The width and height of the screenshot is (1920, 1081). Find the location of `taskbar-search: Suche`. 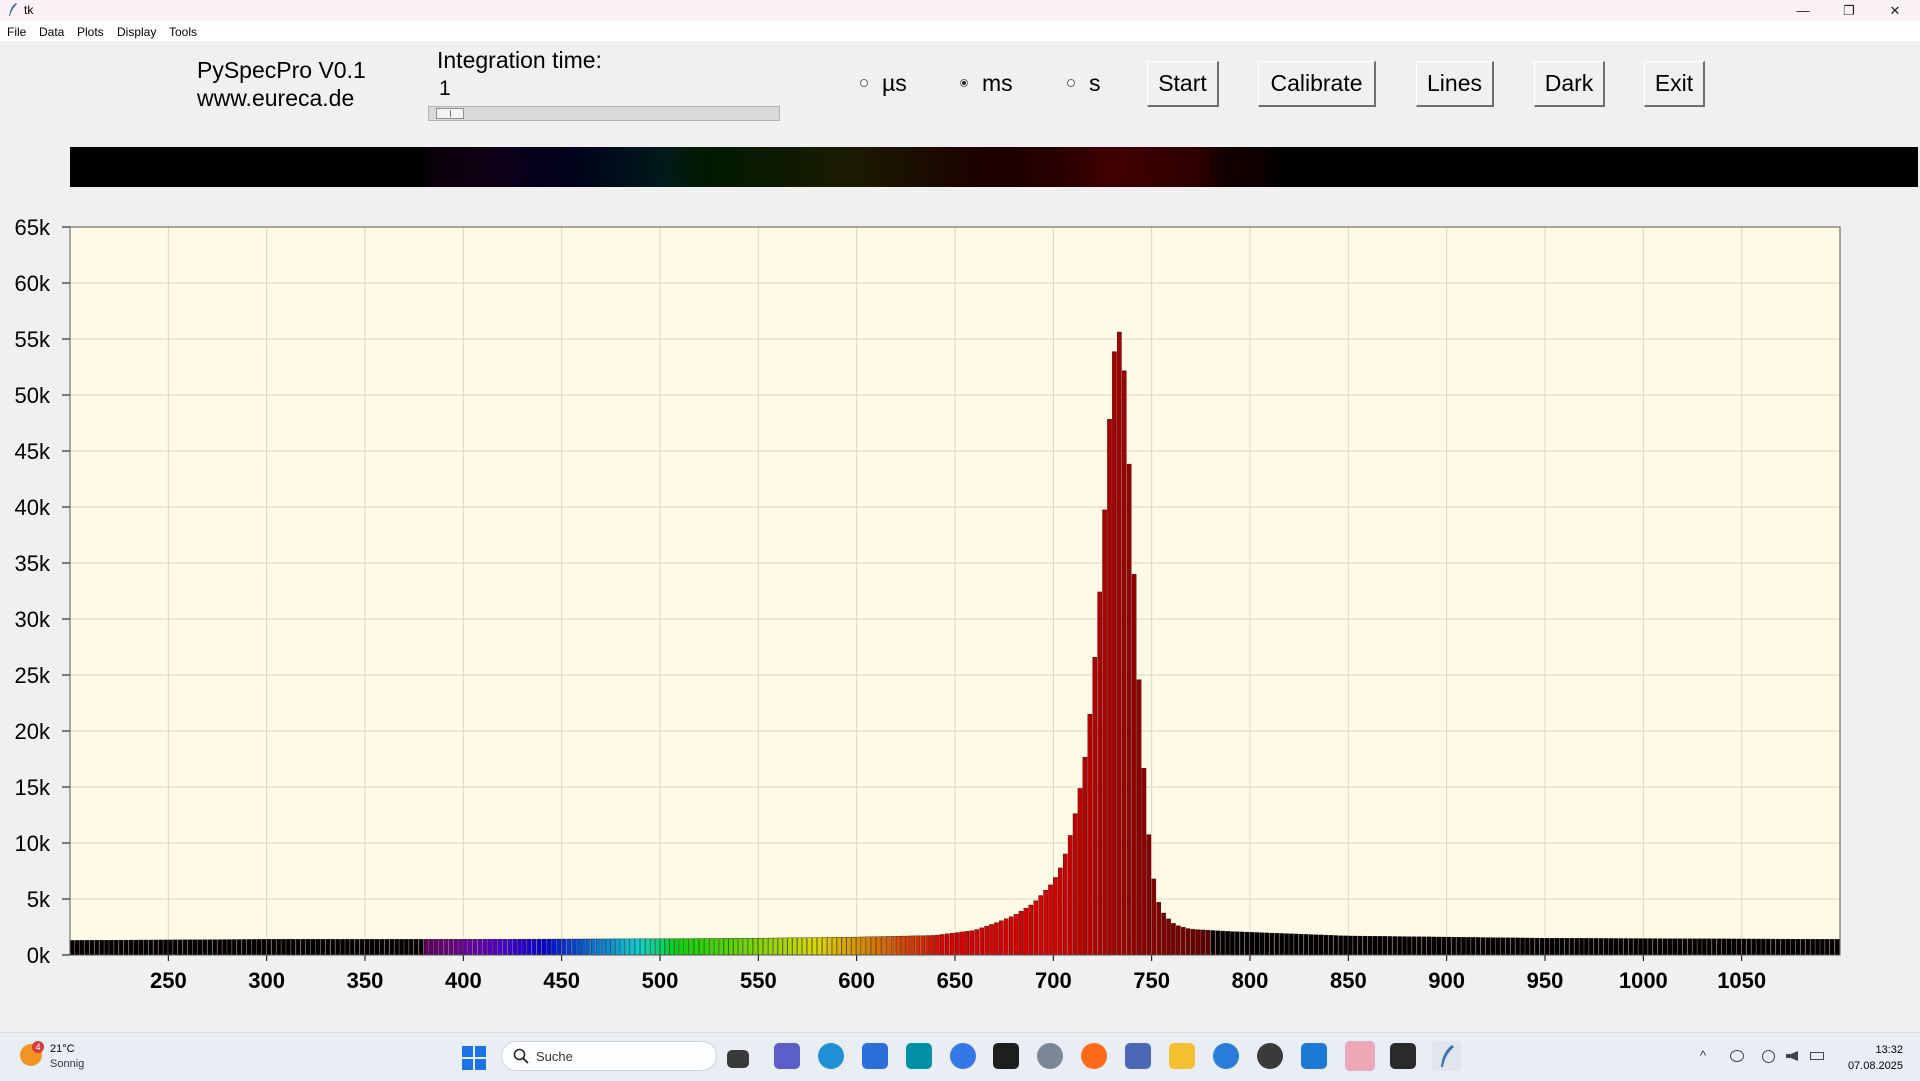

taskbar-search: Suche is located at coordinates (609, 1056).